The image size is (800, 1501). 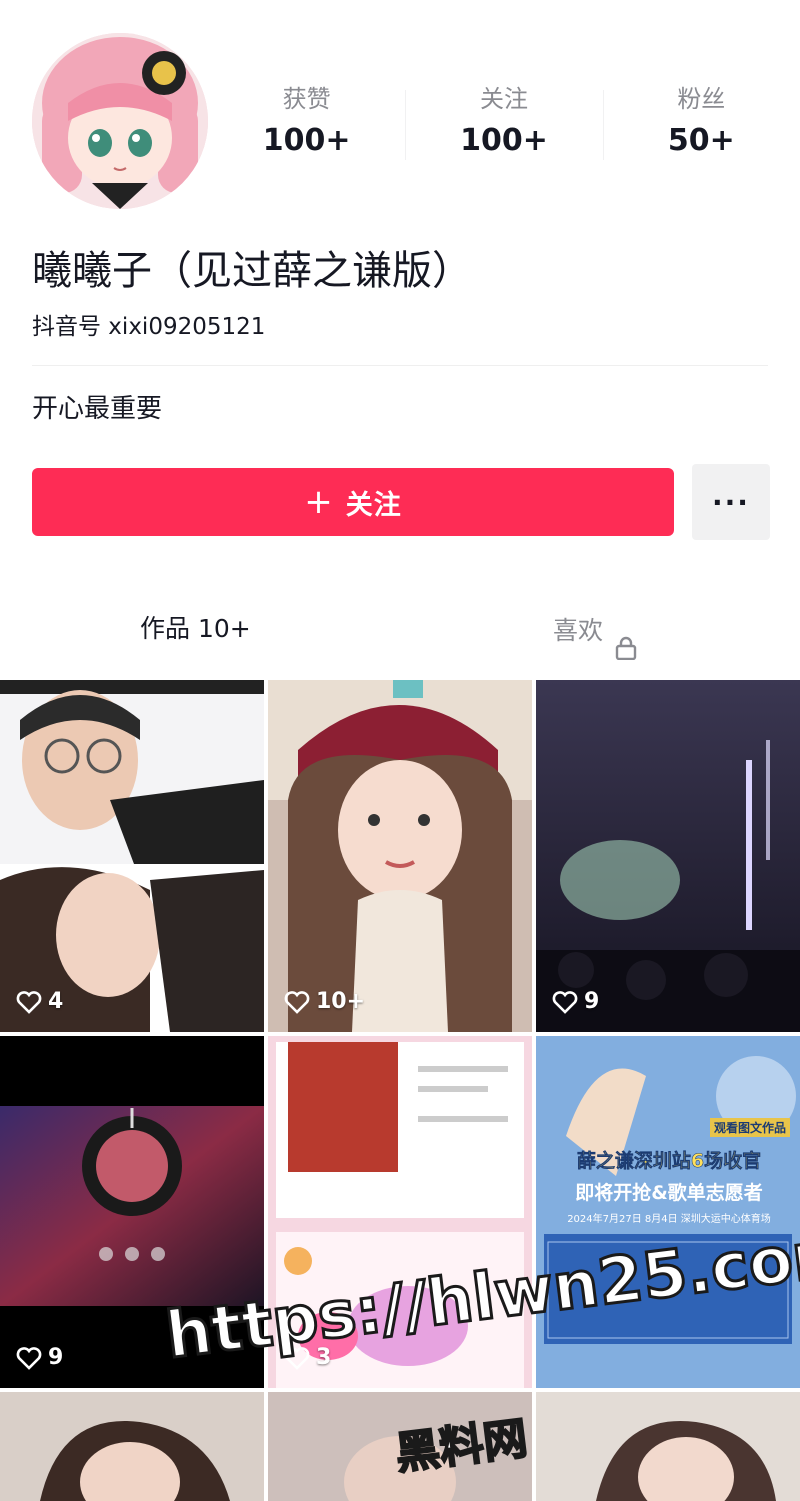 I want to click on tab-likes: 喜欢, so click(x=595, y=631).